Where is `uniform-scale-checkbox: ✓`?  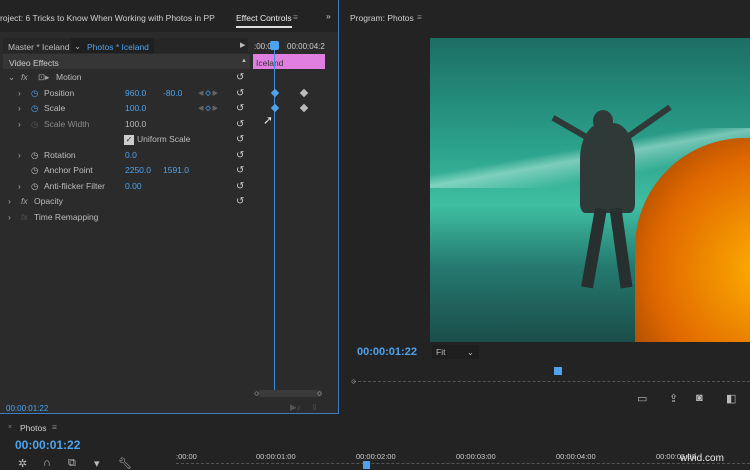
uniform-scale-checkbox: ✓ is located at coordinates (129, 140).